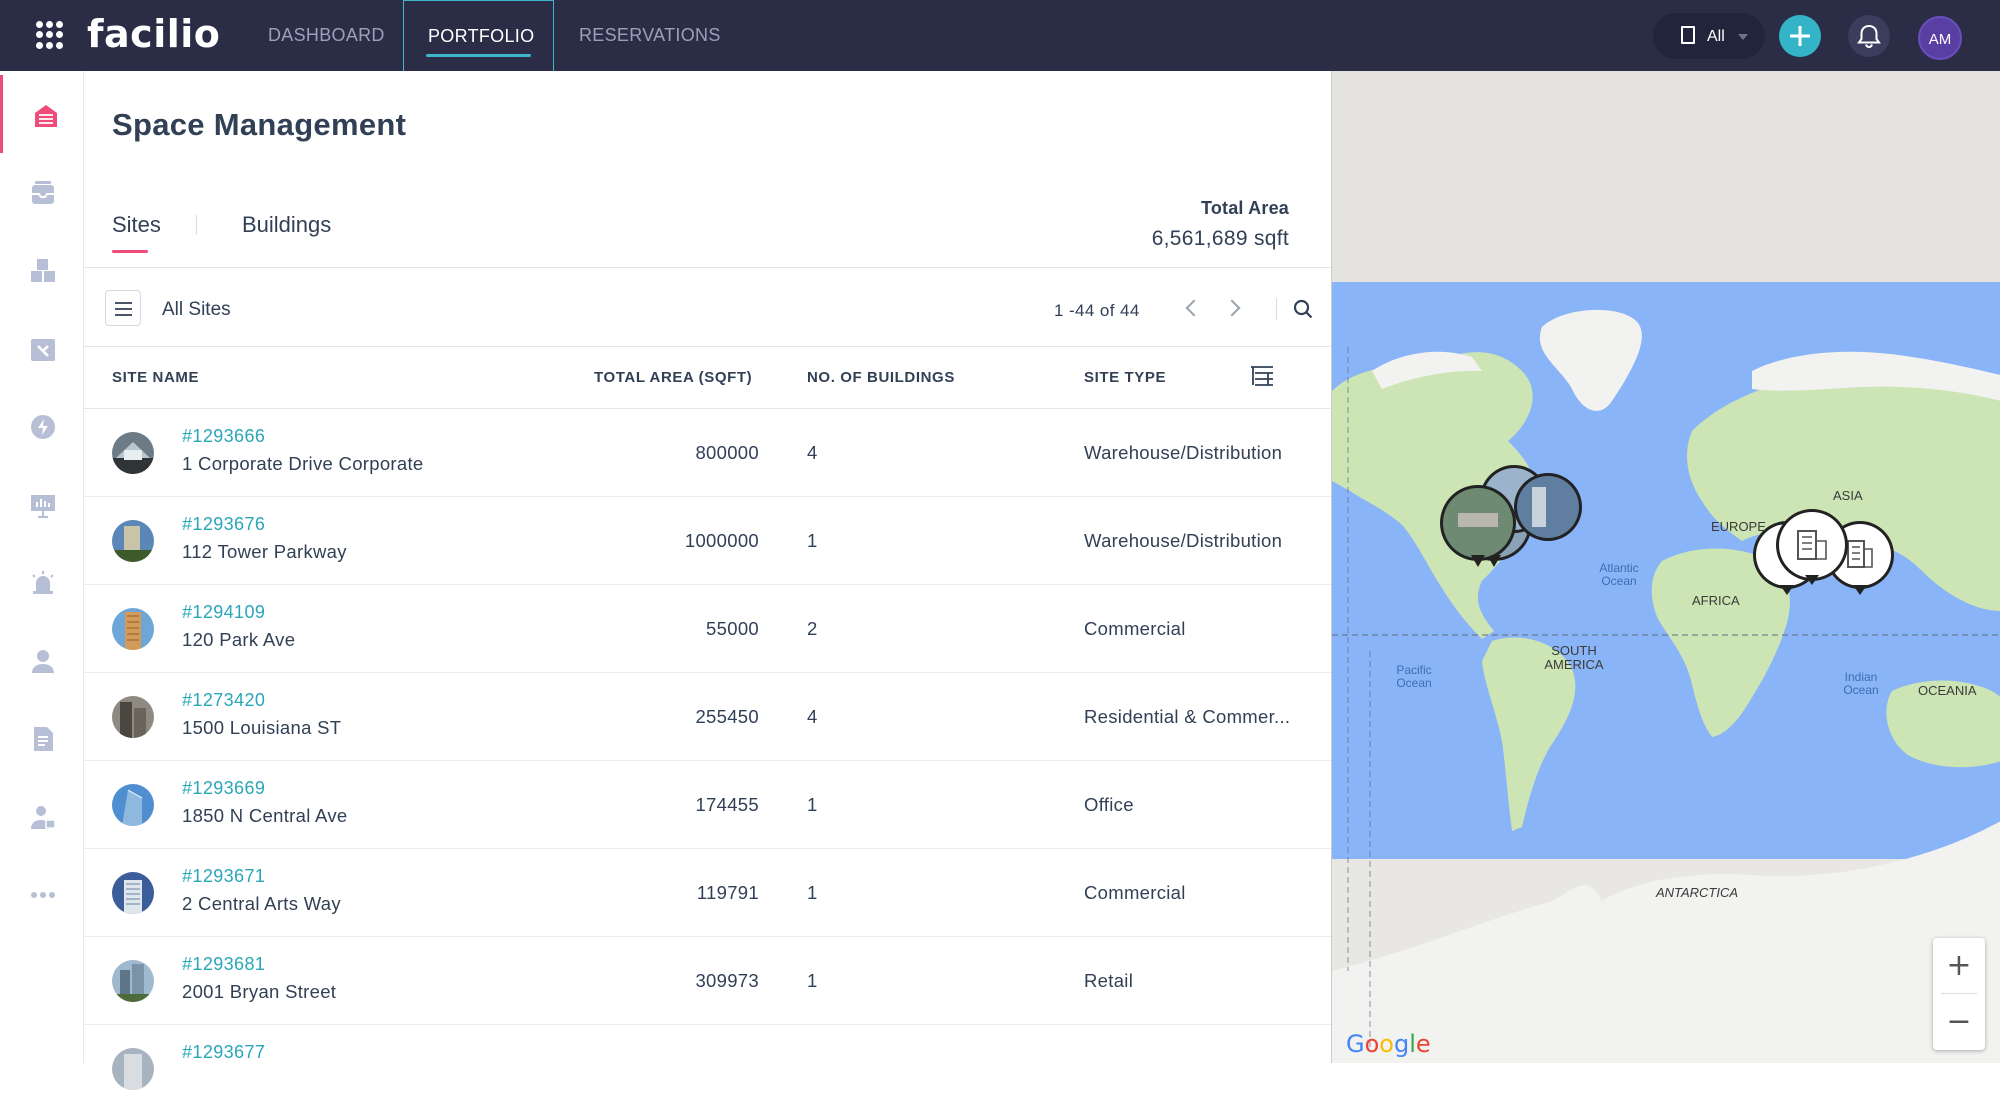  I want to click on sidebar-item-reports, so click(42, 504).